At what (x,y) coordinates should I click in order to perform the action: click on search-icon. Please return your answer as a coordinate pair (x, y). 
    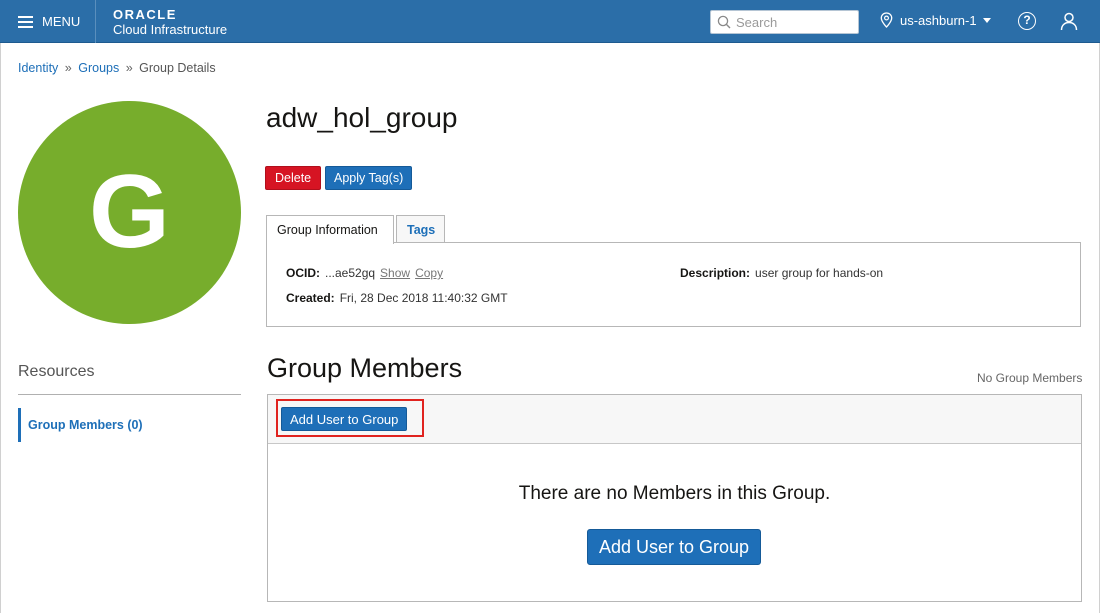
    Looking at the image, I should click on (724, 22).